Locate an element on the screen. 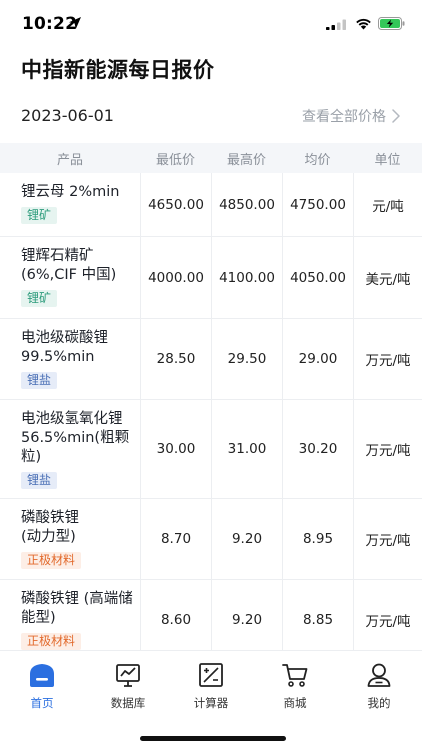 Image resolution: width=422 pixels, height=750 pixels. product-name: 电池级碳酸锂 99.5%min is located at coordinates (64, 347).